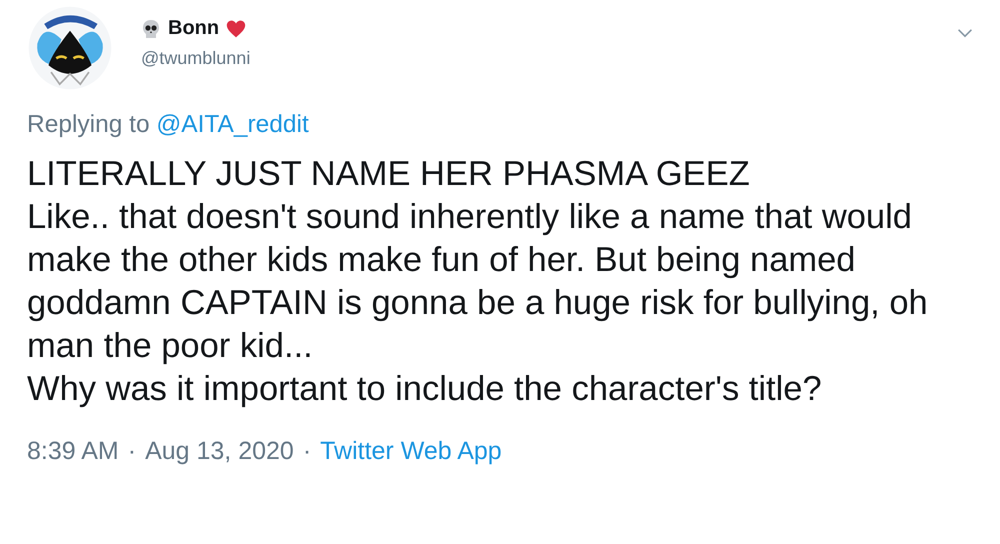  What do you see at coordinates (411, 451) in the screenshot?
I see `source-link: Twitter Web App` at bounding box center [411, 451].